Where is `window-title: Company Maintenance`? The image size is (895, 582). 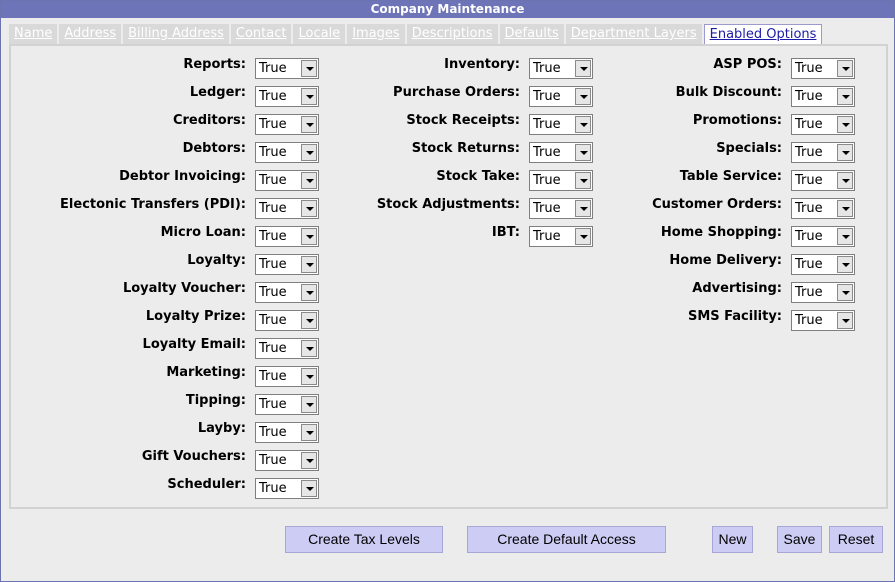 window-title: Company Maintenance is located at coordinates (447, 9).